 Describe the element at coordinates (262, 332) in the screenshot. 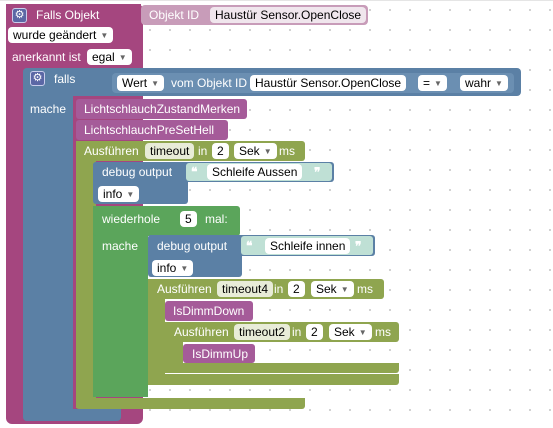

I see `timeout-2-name: timeout2` at that location.